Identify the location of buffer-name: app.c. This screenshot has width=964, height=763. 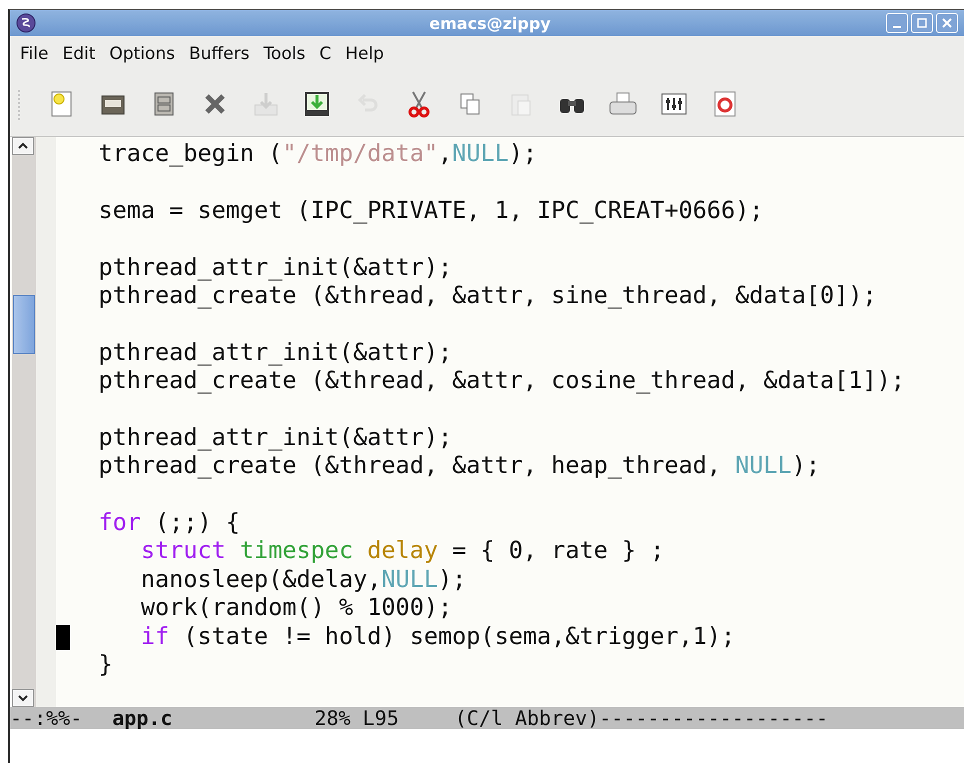
(142, 718).